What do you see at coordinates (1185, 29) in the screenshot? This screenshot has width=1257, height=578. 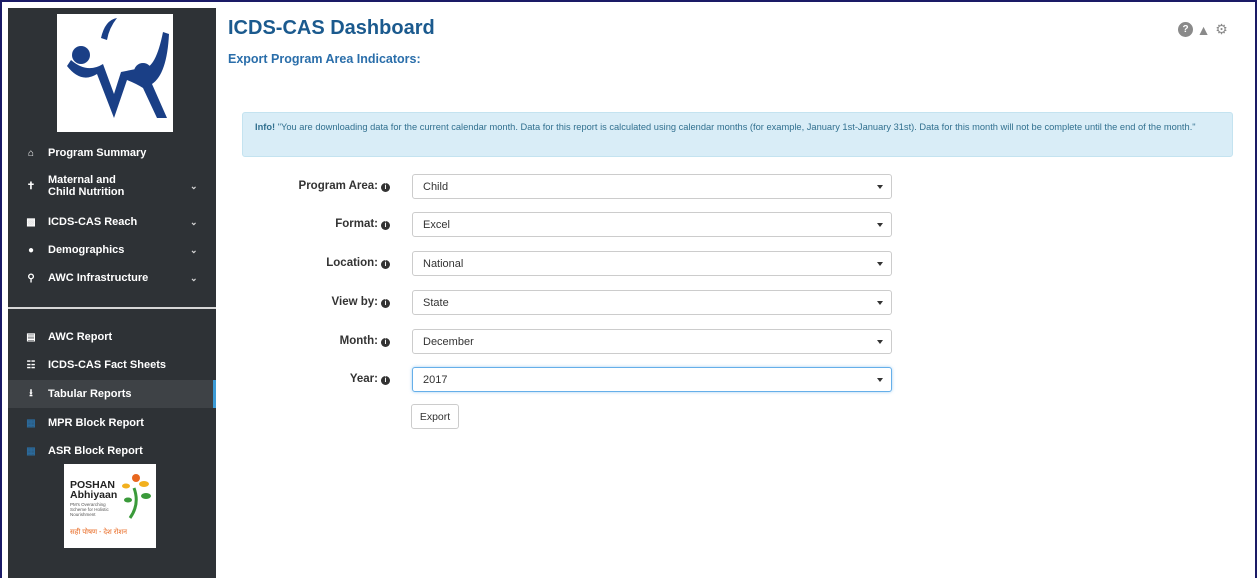 I see `help-icon: ?` at bounding box center [1185, 29].